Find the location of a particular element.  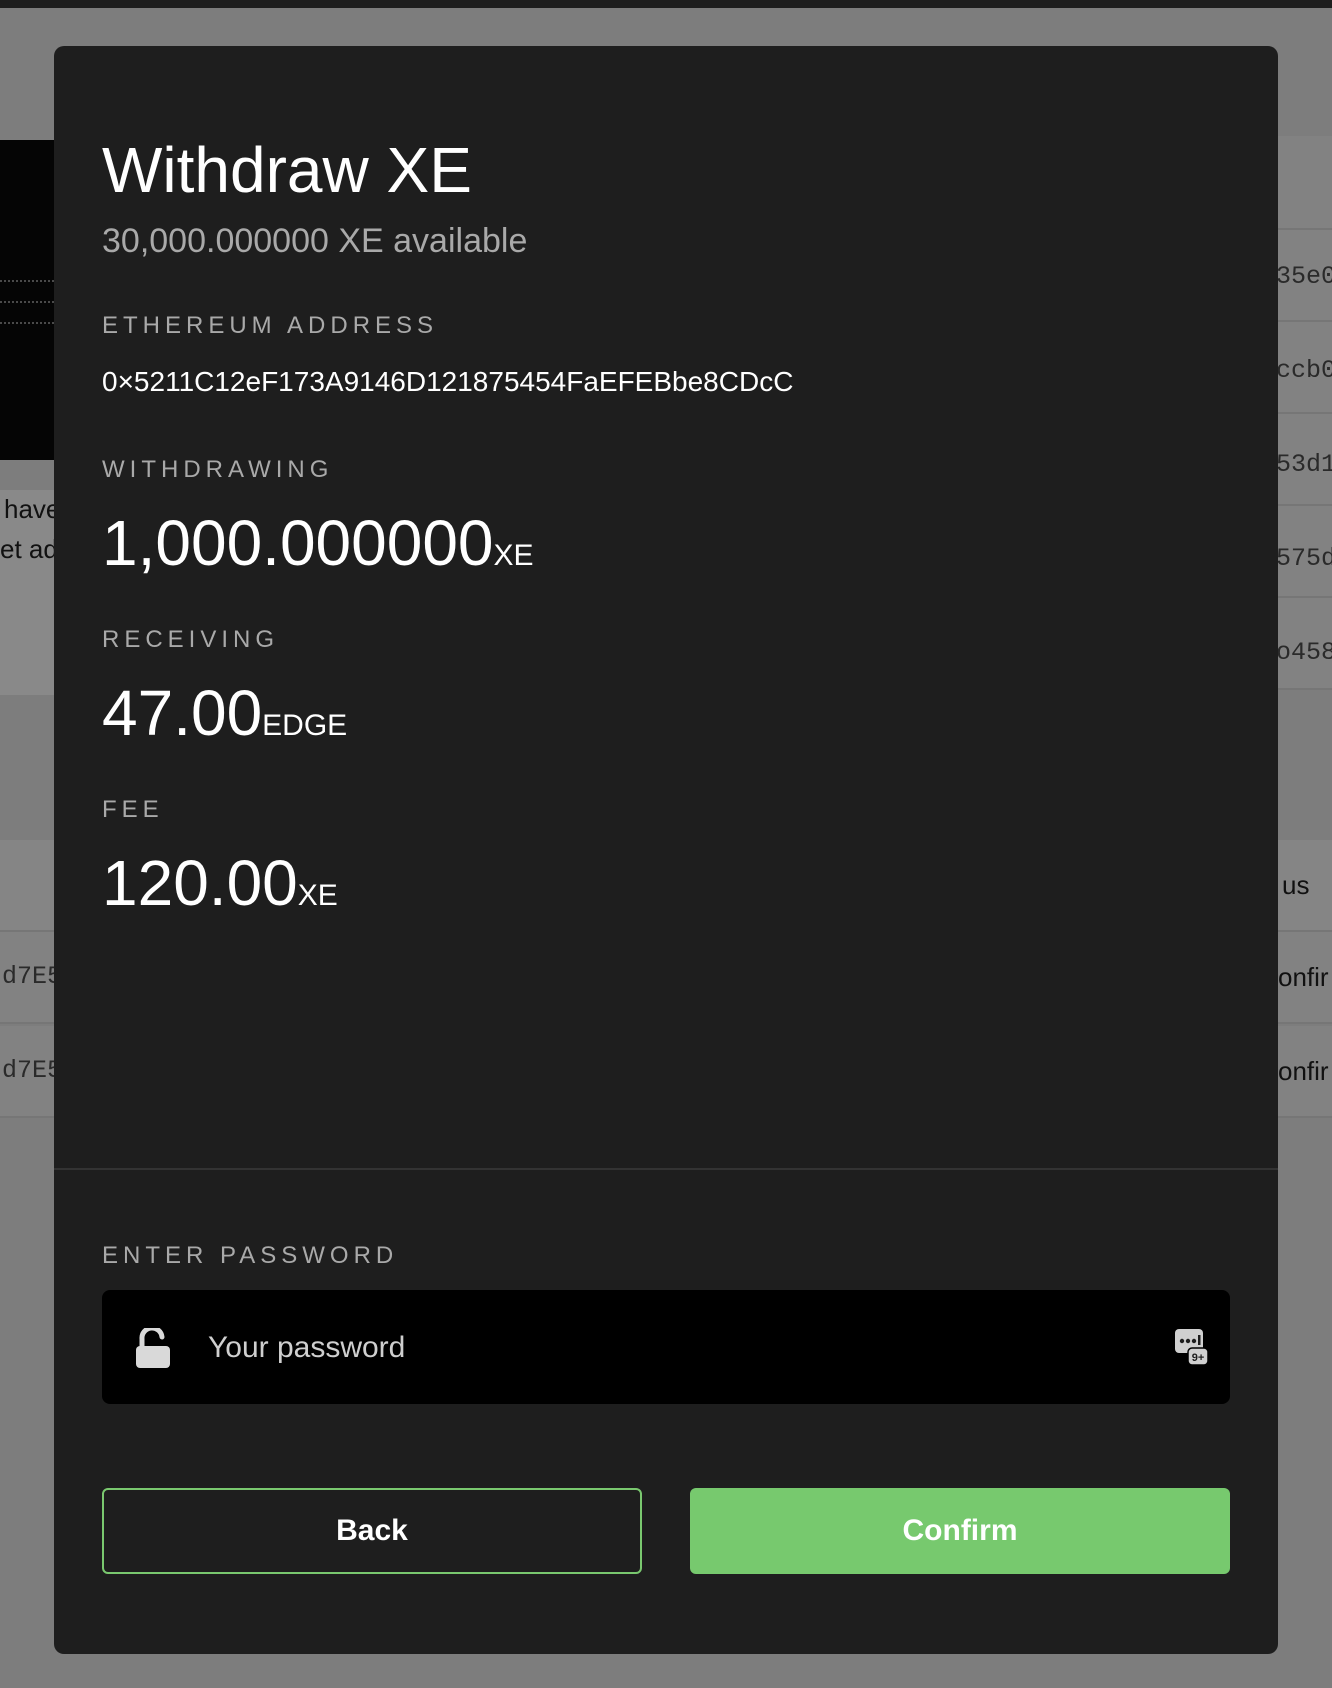

receiving-amount: 47.00EDGE is located at coordinates (224, 713).